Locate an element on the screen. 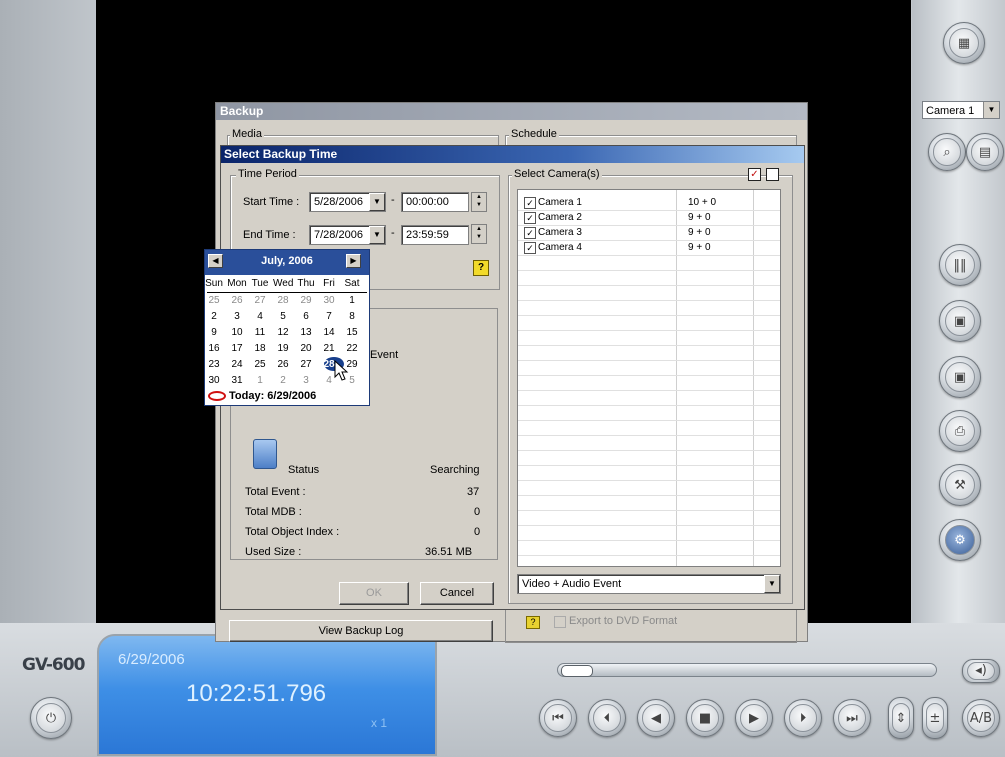  avi-disk-icon: ▣ is located at coordinates (960, 321).